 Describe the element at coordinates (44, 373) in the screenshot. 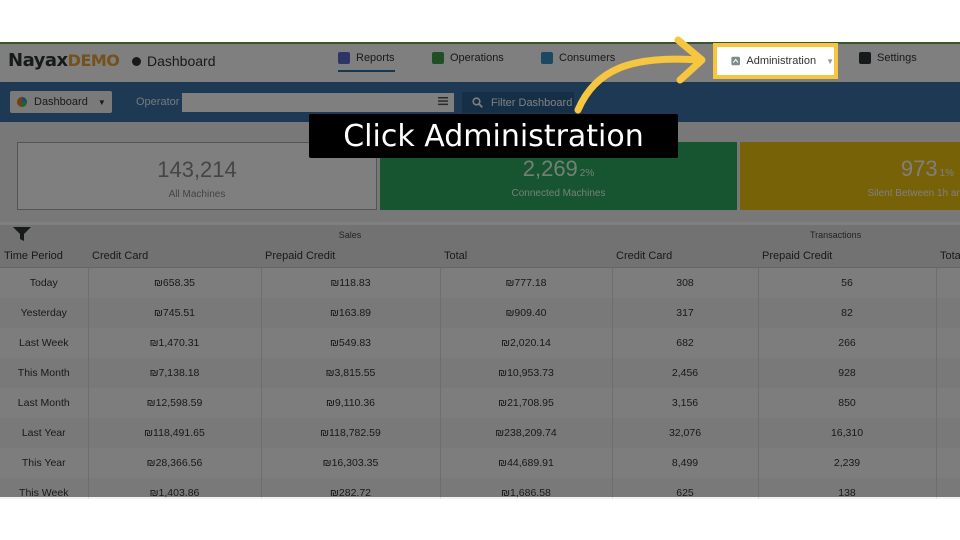

I see `time-period-cell: This Month` at that location.